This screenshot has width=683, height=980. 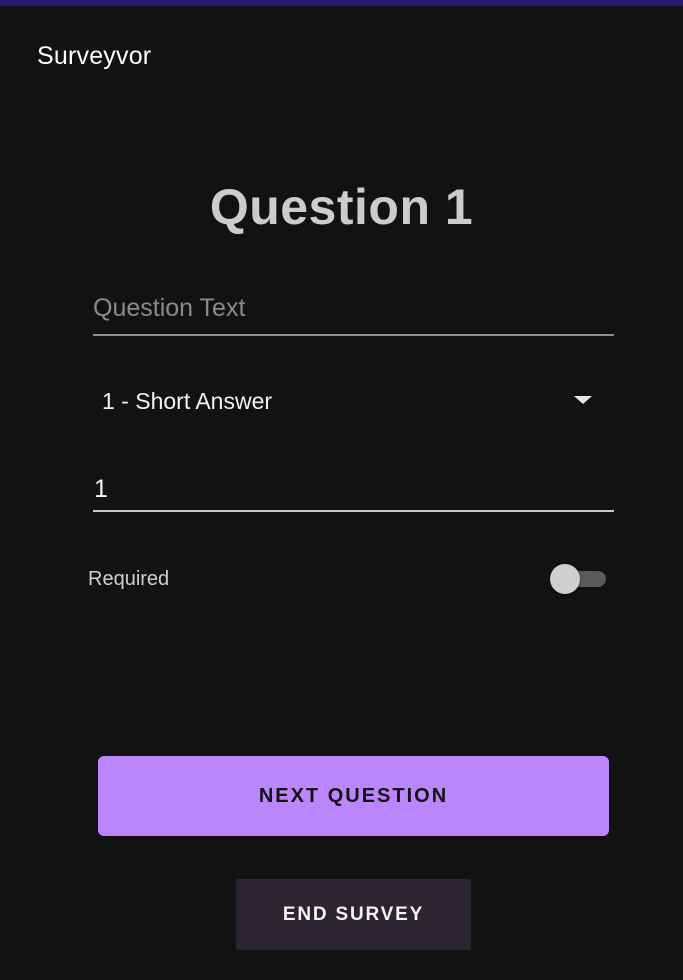 What do you see at coordinates (101, 489) in the screenshot?
I see `question-number-value: 1` at bounding box center [101, 489].